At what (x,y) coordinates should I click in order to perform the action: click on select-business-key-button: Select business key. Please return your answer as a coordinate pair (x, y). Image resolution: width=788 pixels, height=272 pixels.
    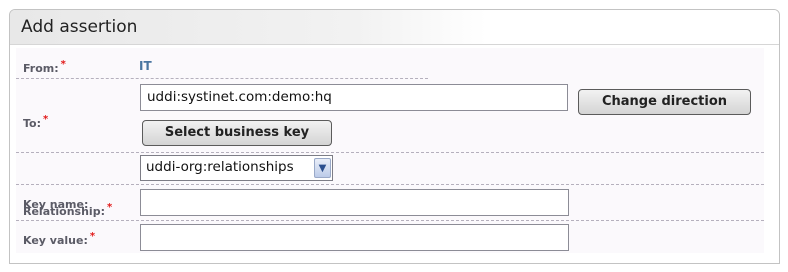
    Looking at the image, I should click on (237, 133).